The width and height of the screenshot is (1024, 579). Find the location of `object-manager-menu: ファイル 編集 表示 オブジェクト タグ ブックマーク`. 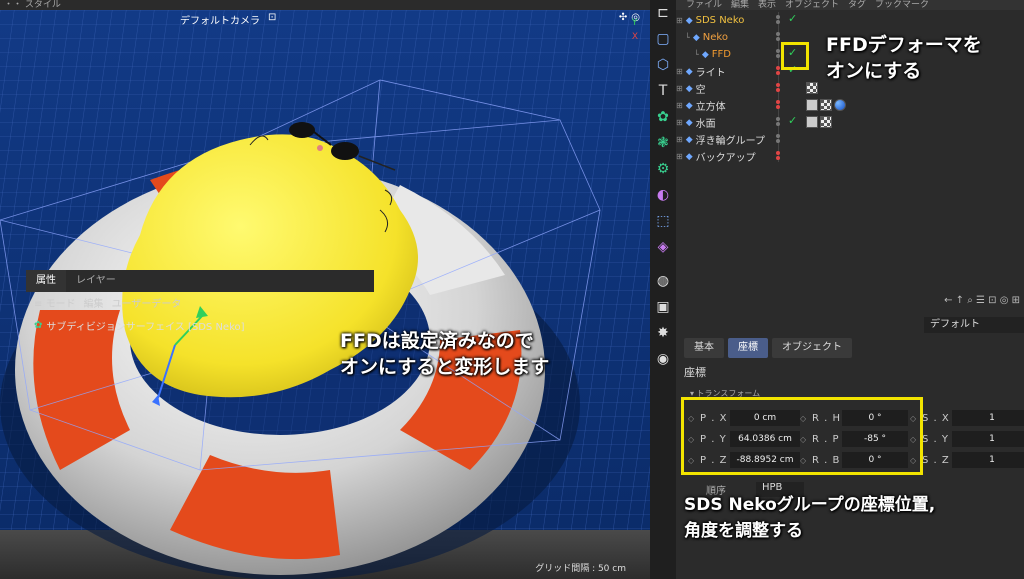

object-manager-menu: ファイル 編集 表示 オブジェクト タグ ブックマーク is located at coordinates (850, 5).